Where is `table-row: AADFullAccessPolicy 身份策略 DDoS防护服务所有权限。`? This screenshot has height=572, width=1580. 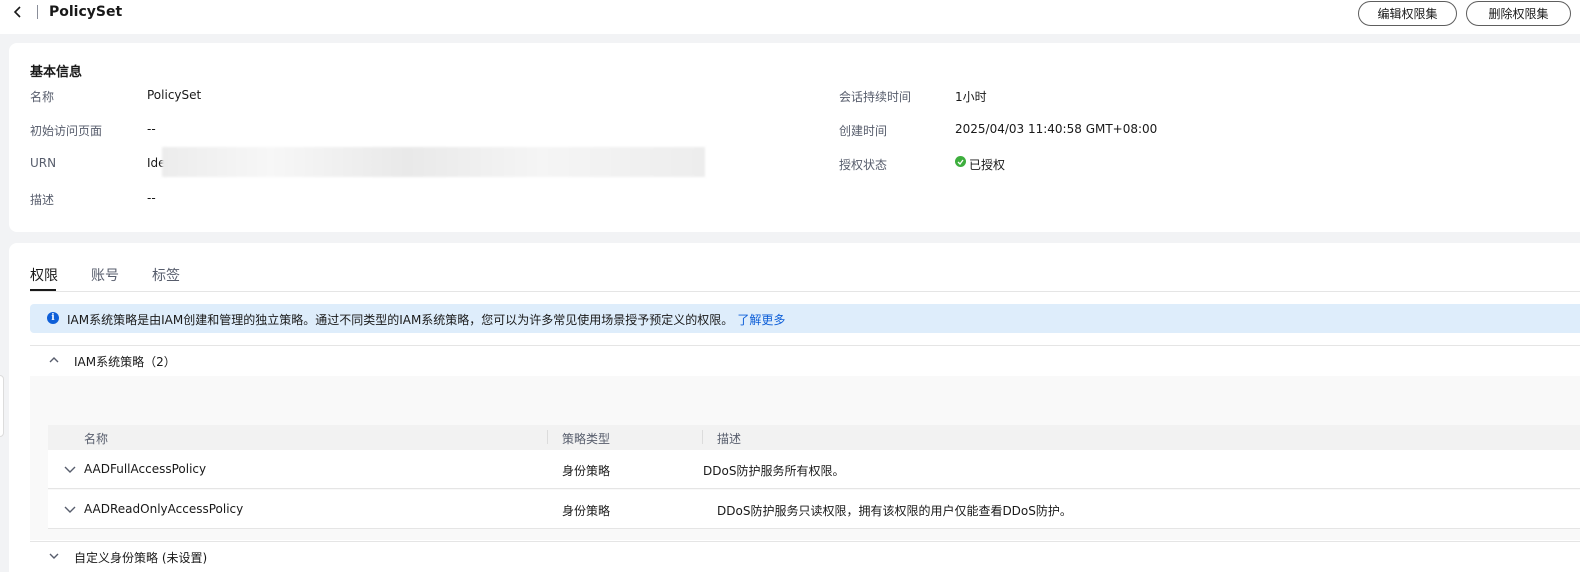
table-row: AADFullAccessPolicy 身份策略 DDoS防护服务所有权限。 is located at coordinates (814, 469).